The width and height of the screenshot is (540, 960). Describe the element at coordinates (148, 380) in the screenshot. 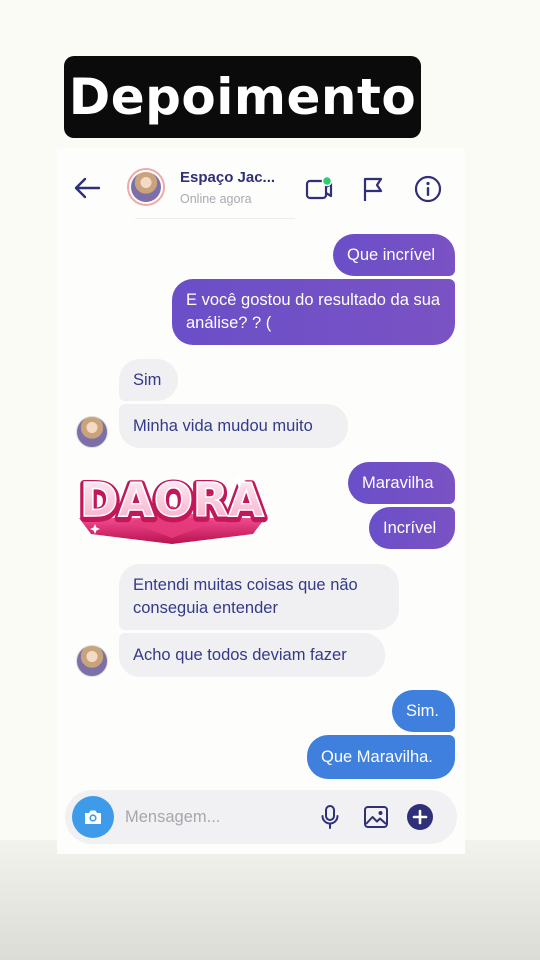

I see `message-incoming: Sim` at that location.